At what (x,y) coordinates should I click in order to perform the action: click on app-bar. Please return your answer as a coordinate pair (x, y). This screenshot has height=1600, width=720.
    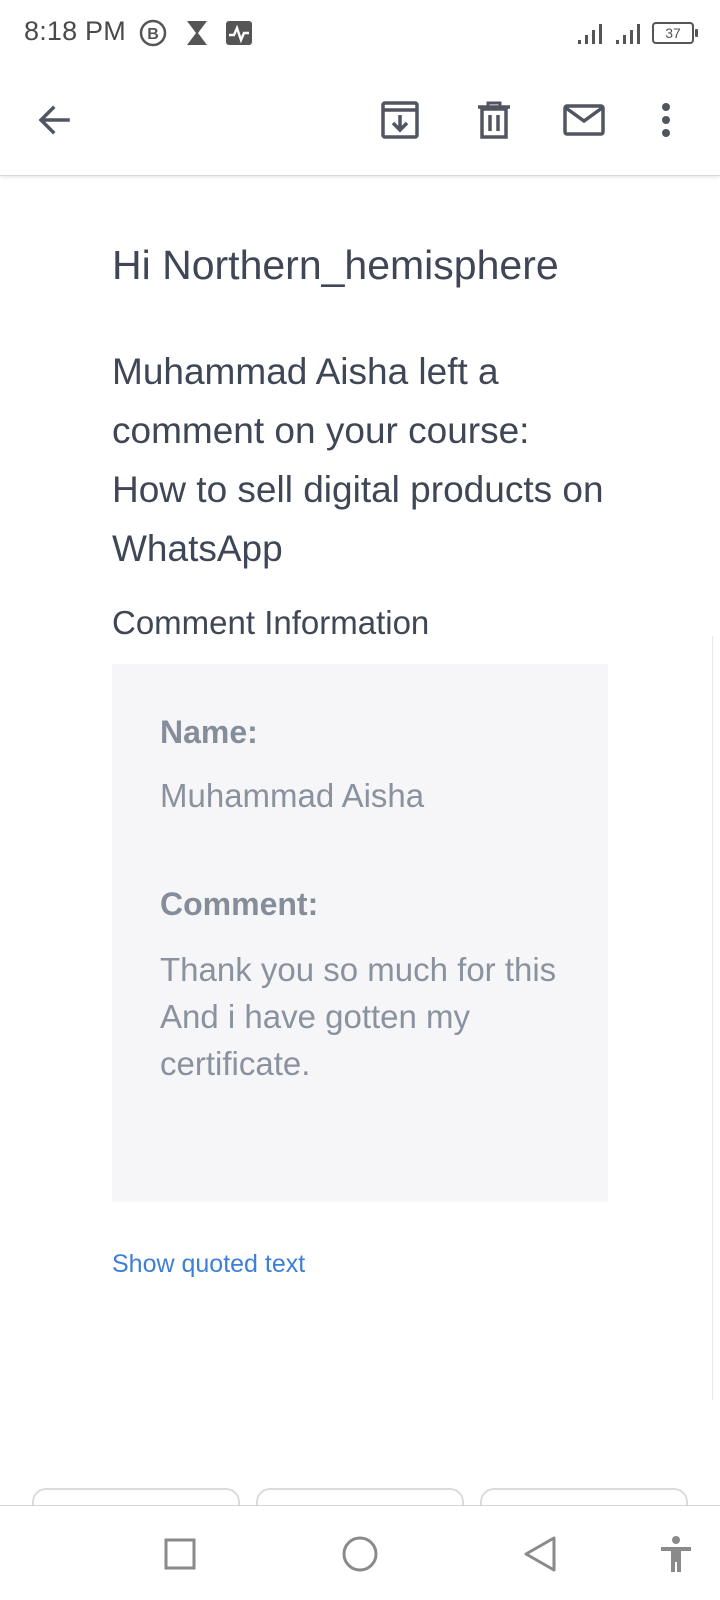
    Looking at the image, I should click on (360, 120).